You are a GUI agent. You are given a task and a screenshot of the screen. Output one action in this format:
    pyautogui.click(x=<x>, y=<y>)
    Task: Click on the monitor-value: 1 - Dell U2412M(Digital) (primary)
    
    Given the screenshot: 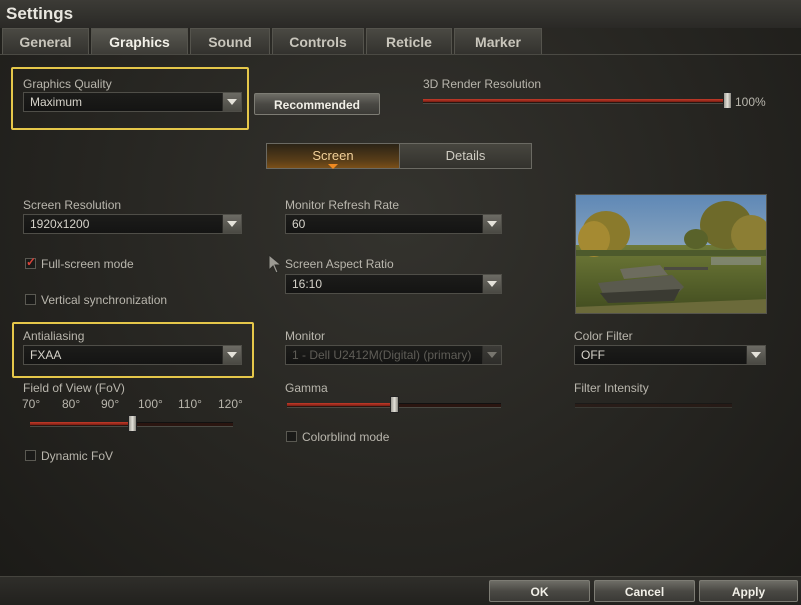 What is the action you would take?
    pyautogui.click(x=382, y=355)
    